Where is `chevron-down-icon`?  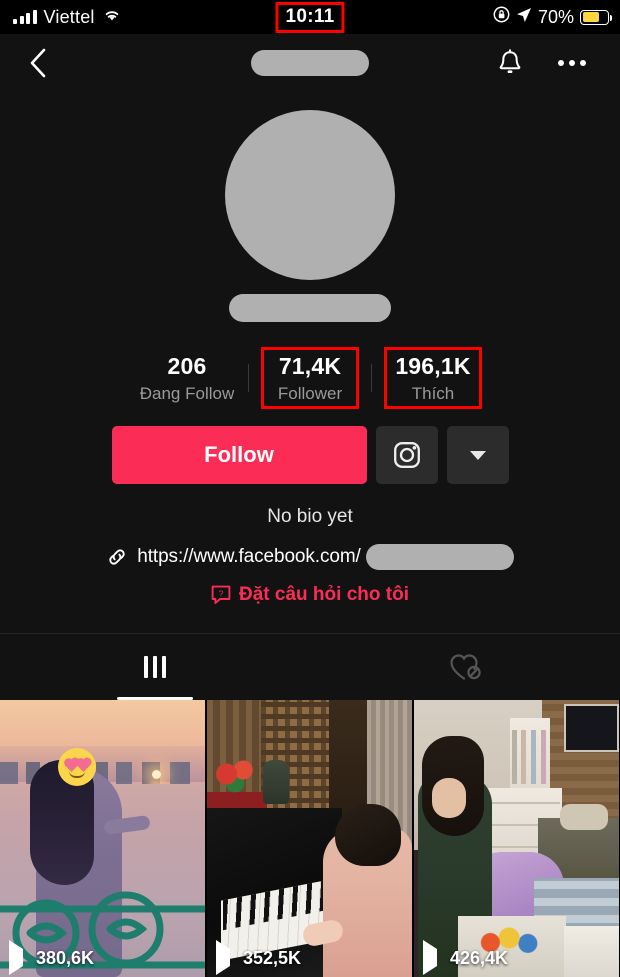 chevron-down-icon is located at coordinates (477, 455).